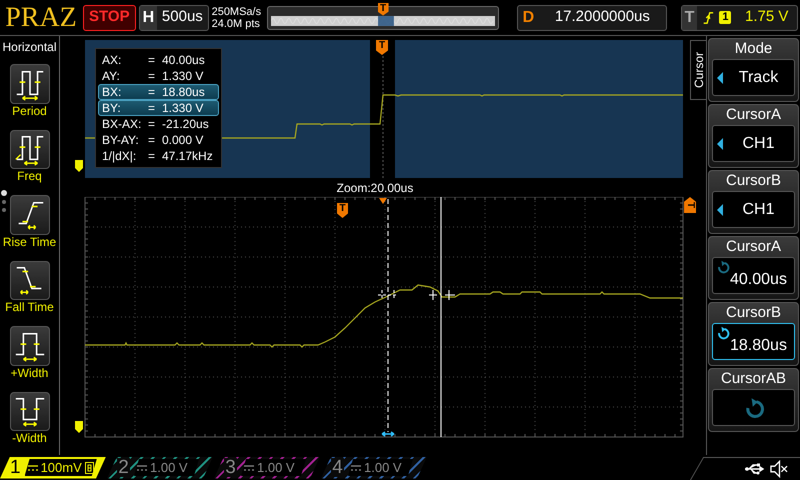  I want to click on speaker-mute-icon, so click(779, 469).